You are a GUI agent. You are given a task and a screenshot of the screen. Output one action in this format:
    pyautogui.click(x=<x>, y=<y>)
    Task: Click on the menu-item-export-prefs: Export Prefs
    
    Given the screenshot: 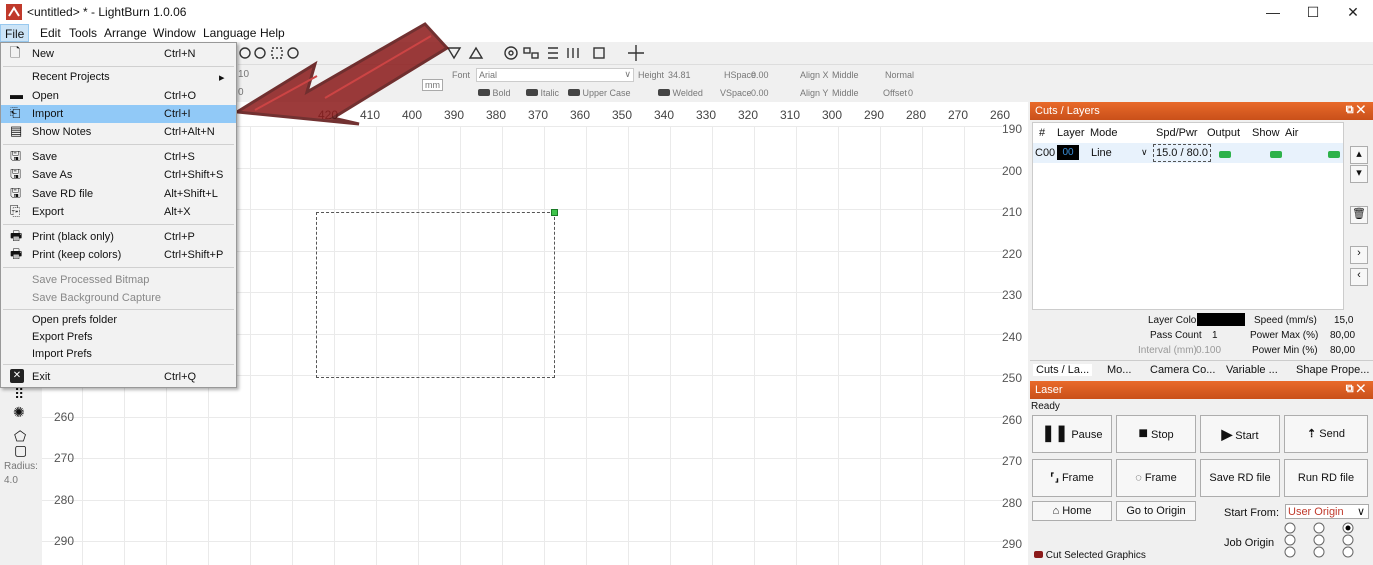 What is the action you would take?
    pyautogui.click(x=118, y=337)
    